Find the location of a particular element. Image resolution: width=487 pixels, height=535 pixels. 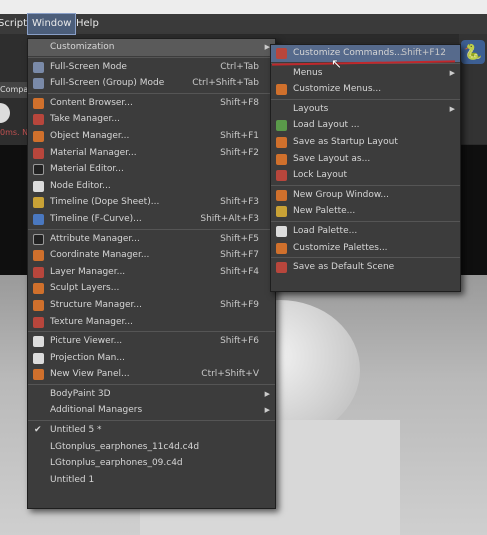

lock-layout-icon is located at coordinates (281, 176).